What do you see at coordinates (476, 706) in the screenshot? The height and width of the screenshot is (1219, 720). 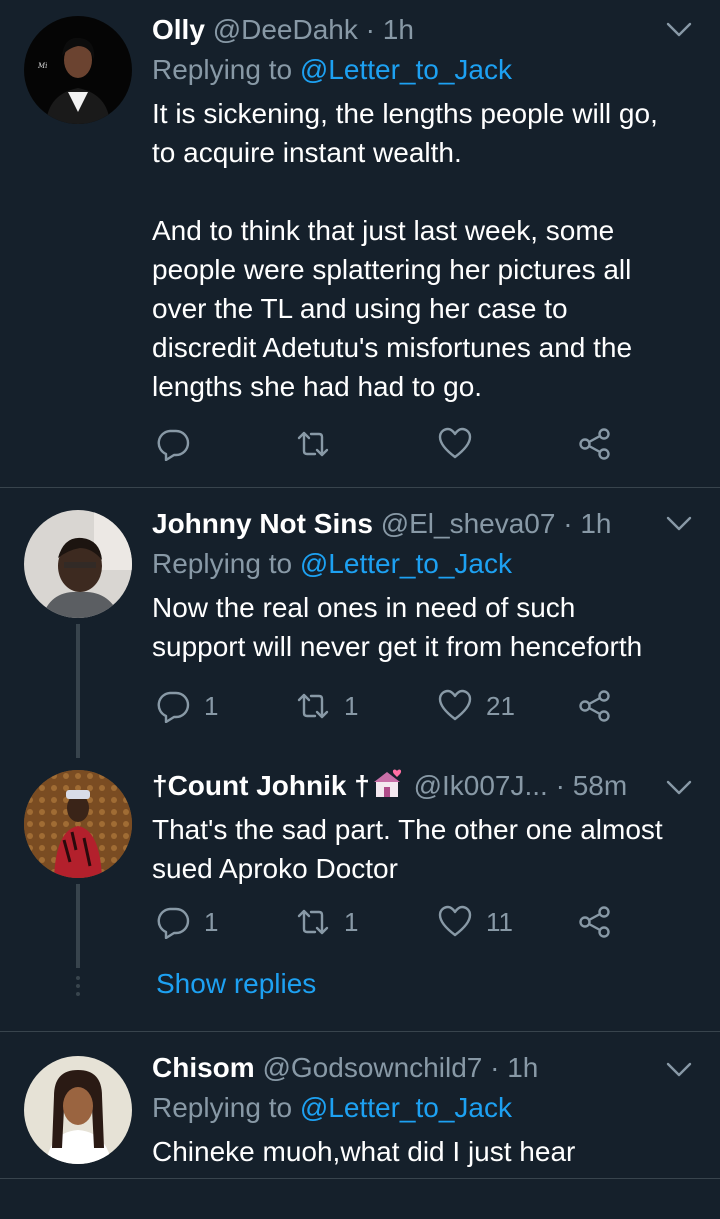 I see `like-button: 21` at bounding box center [476, 706].